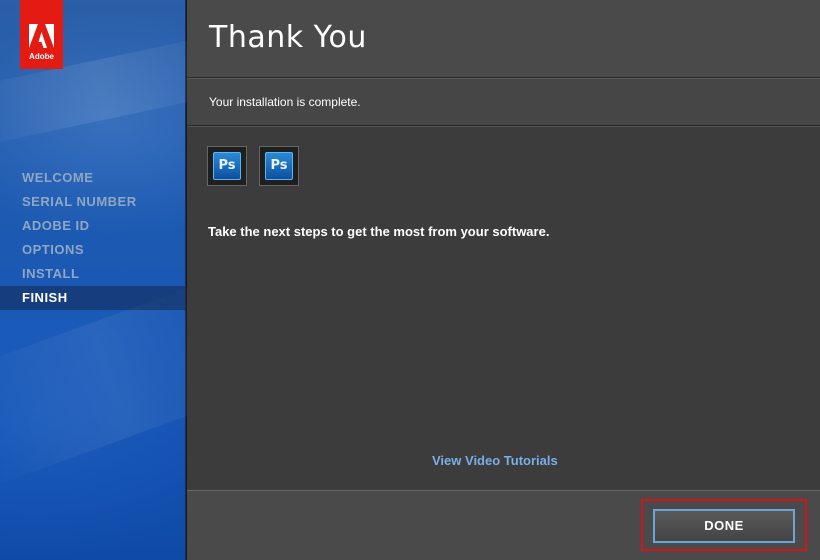 Image resolution: width=820 pixels, height=560 pixels. I want to click on adobe-a-icon, so click(41, 36).